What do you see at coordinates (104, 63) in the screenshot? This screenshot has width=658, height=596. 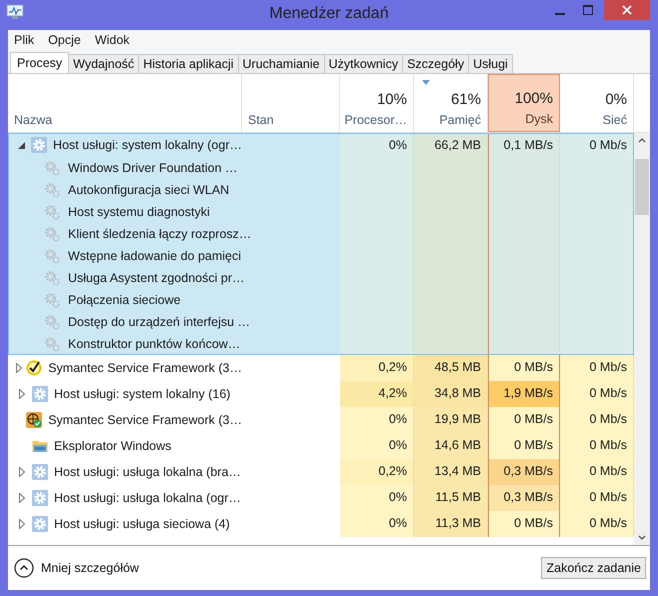 I see `tab: Wydajność` at bounding box center [104, 63].